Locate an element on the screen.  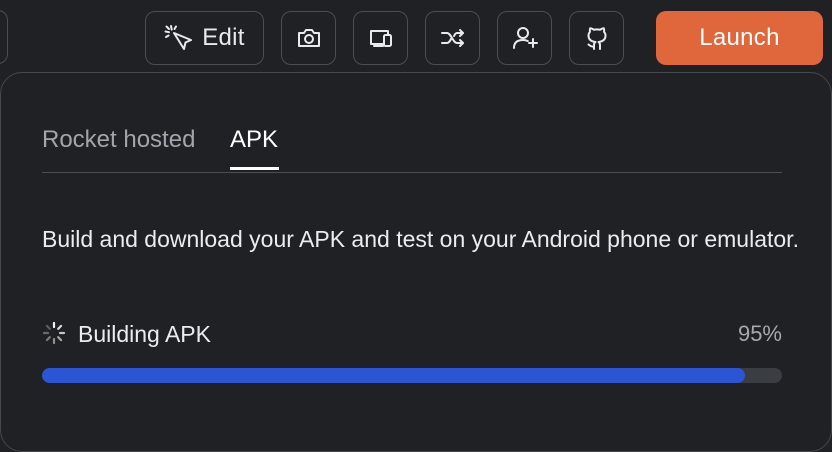
tab-bar: Rocket hosted APK is located at coordinates (412, 148).